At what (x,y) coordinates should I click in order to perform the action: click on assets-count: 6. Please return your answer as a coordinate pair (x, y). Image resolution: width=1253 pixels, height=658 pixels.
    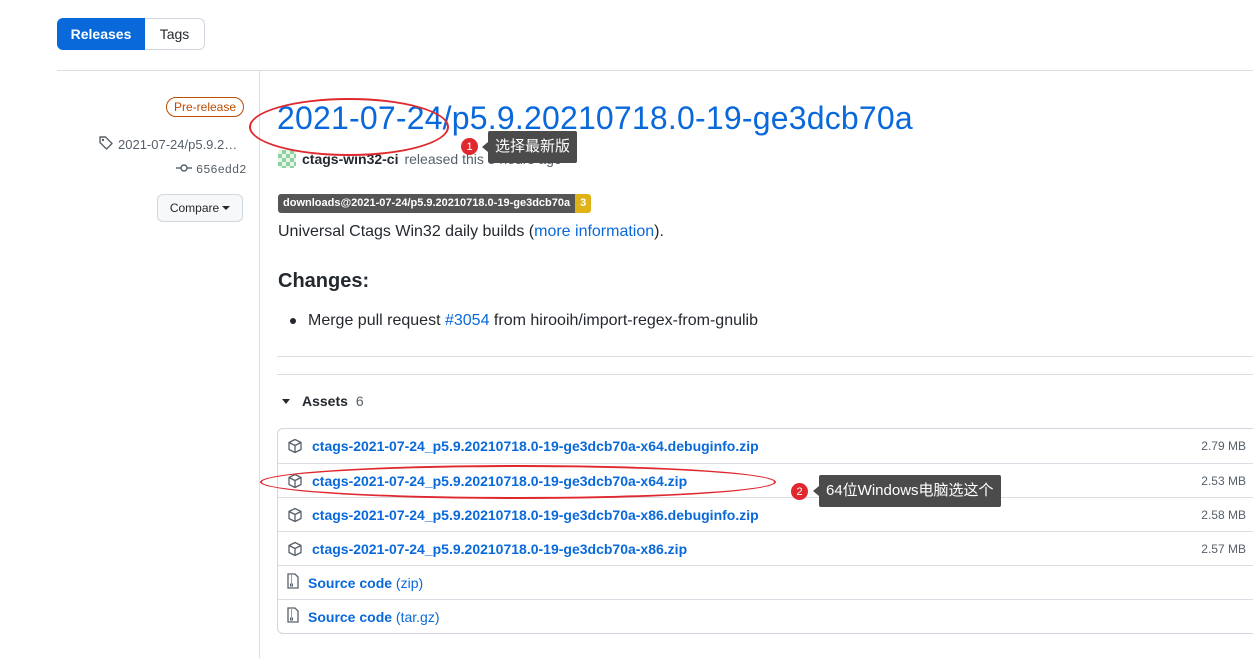
    Looking at the image, I should click on (359, 401).